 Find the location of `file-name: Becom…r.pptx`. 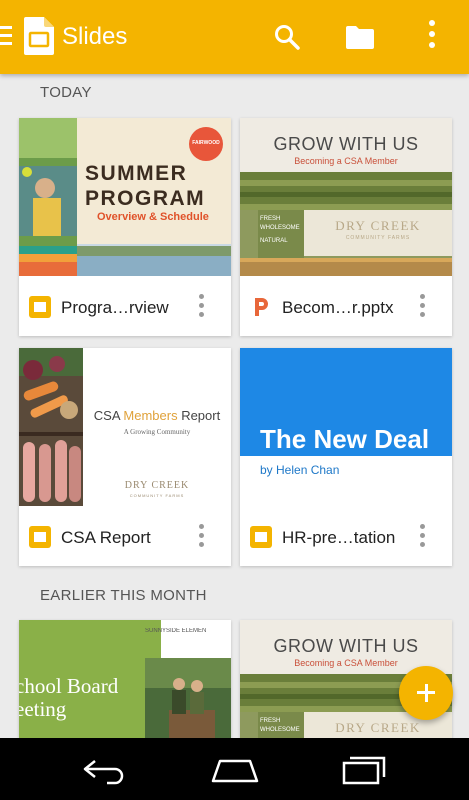

file-name: Becom…r.pptx is located at coordinates (338, 307).